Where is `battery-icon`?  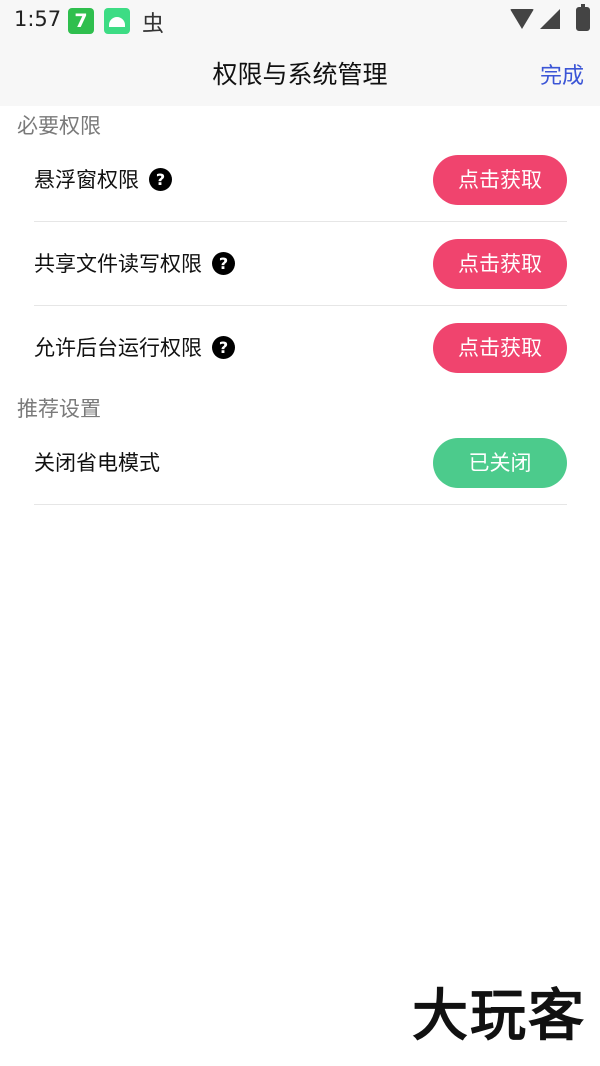
battery-icon is located at coordinates (583, 17).